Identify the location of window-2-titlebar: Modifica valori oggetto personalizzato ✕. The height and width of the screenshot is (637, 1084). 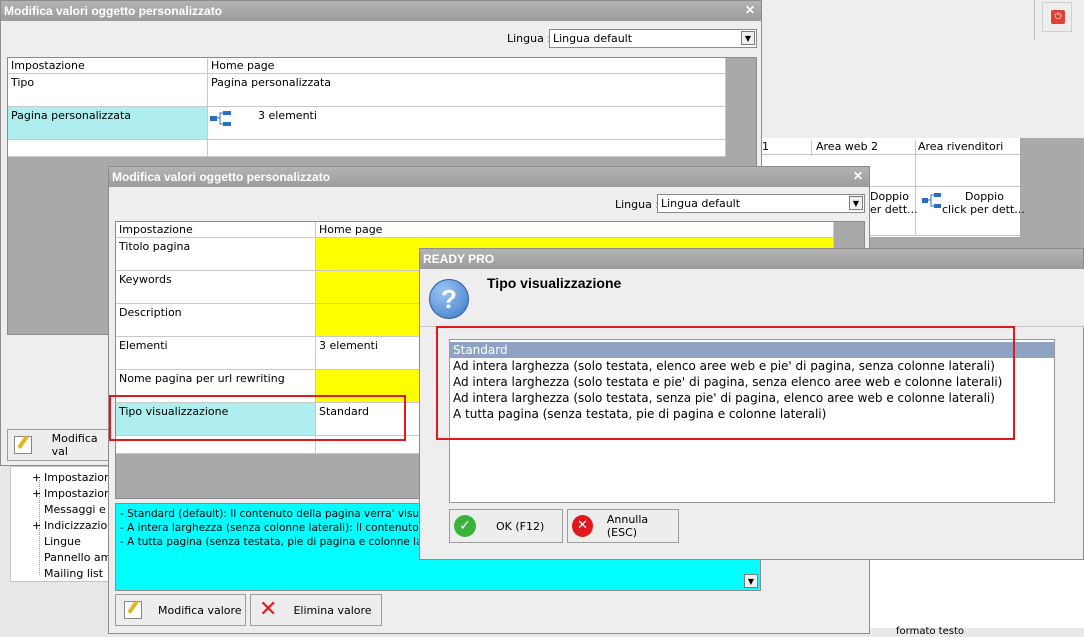
(489, 177).